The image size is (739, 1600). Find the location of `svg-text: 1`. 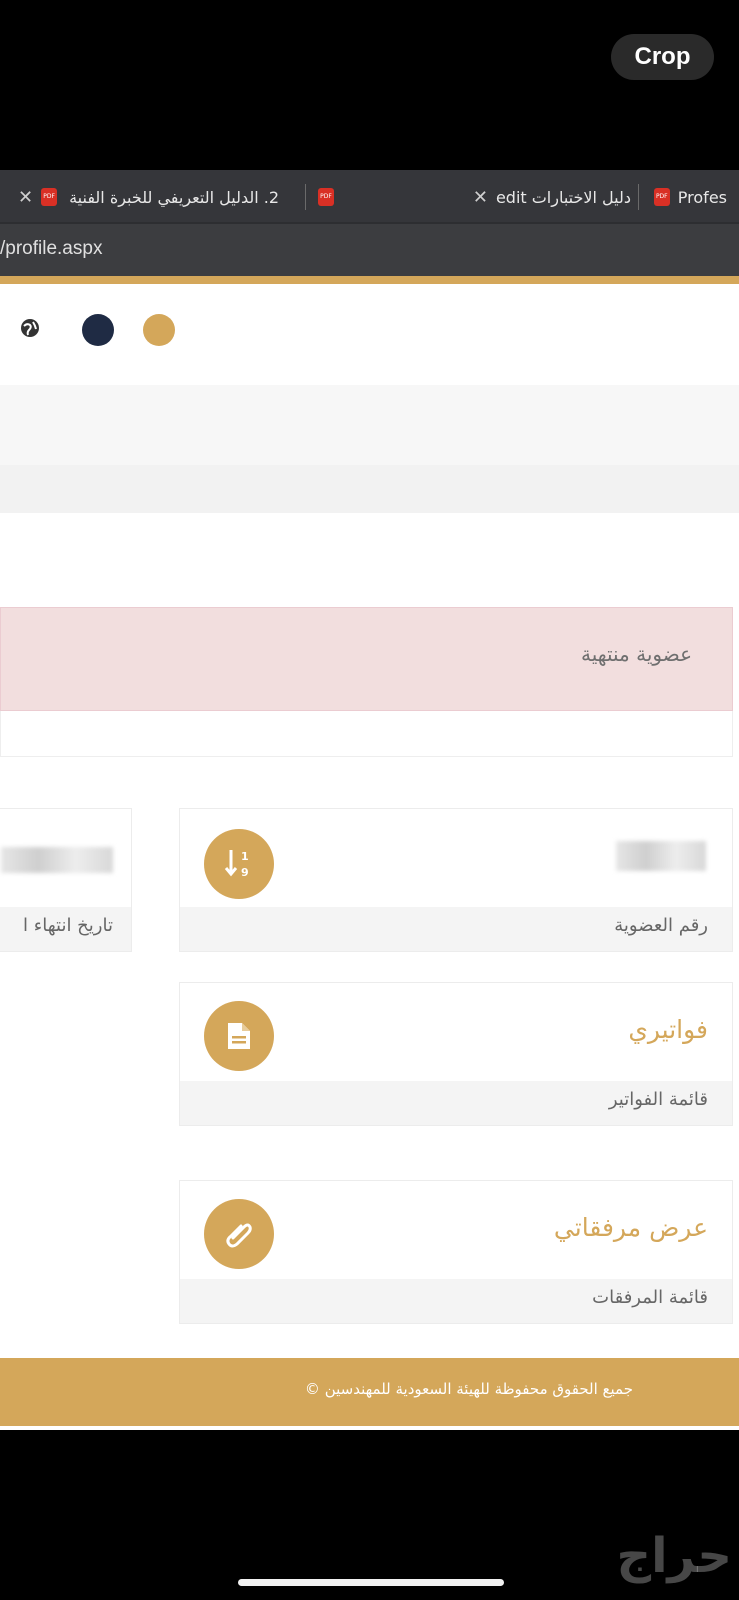

svg-text: 1 is located at coordinates (245, 856).